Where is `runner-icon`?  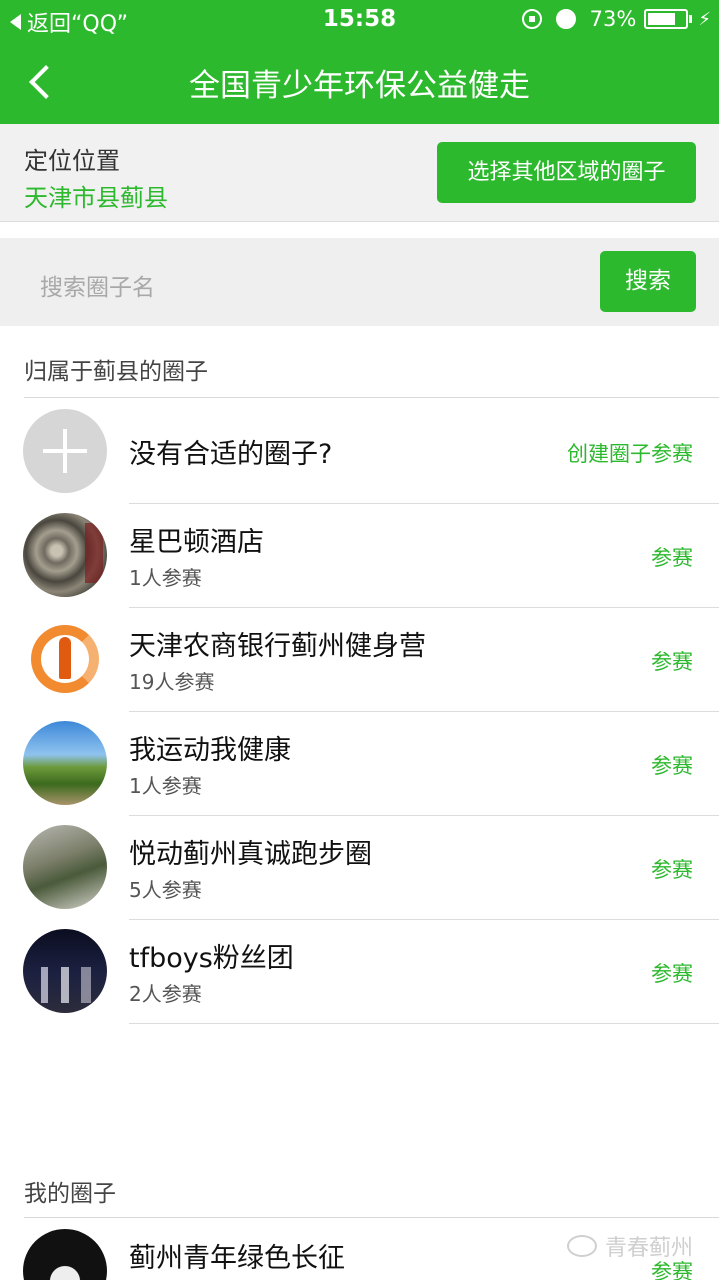
runner-icon is located at coordinates (65, 658).